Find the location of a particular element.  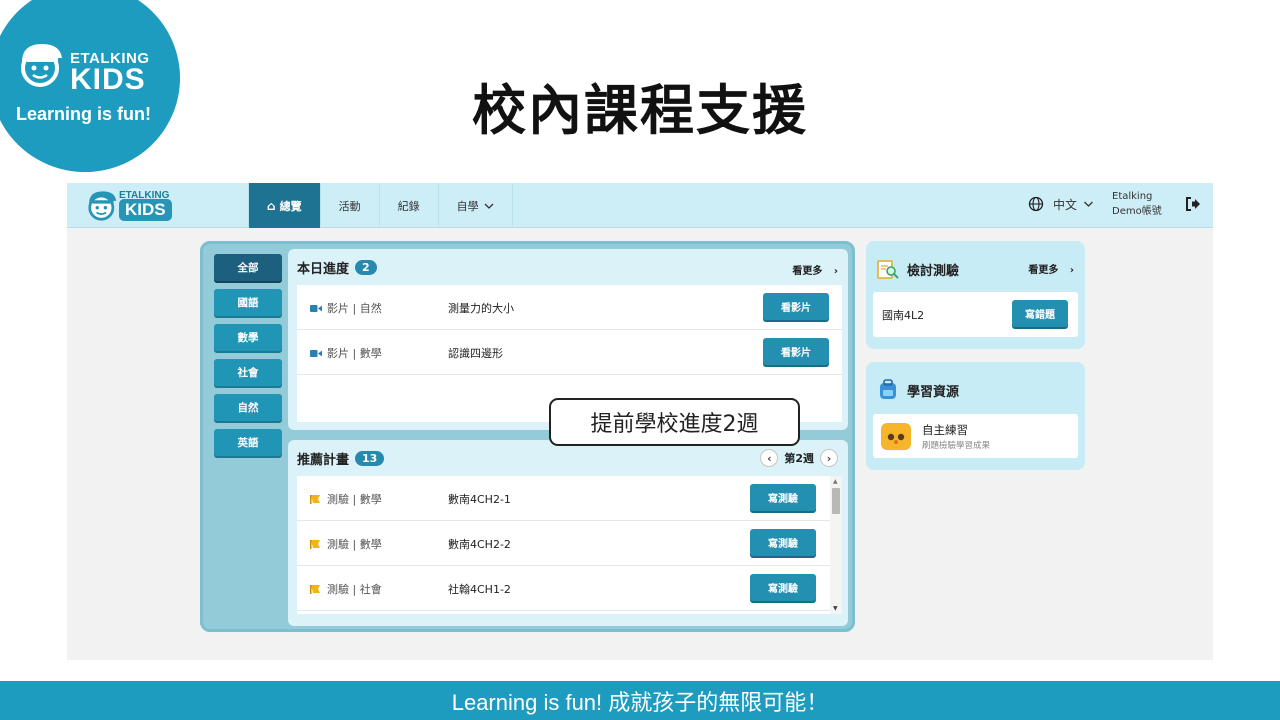

item-type: 影片 | 數學 is located at coordinates (346, 353).